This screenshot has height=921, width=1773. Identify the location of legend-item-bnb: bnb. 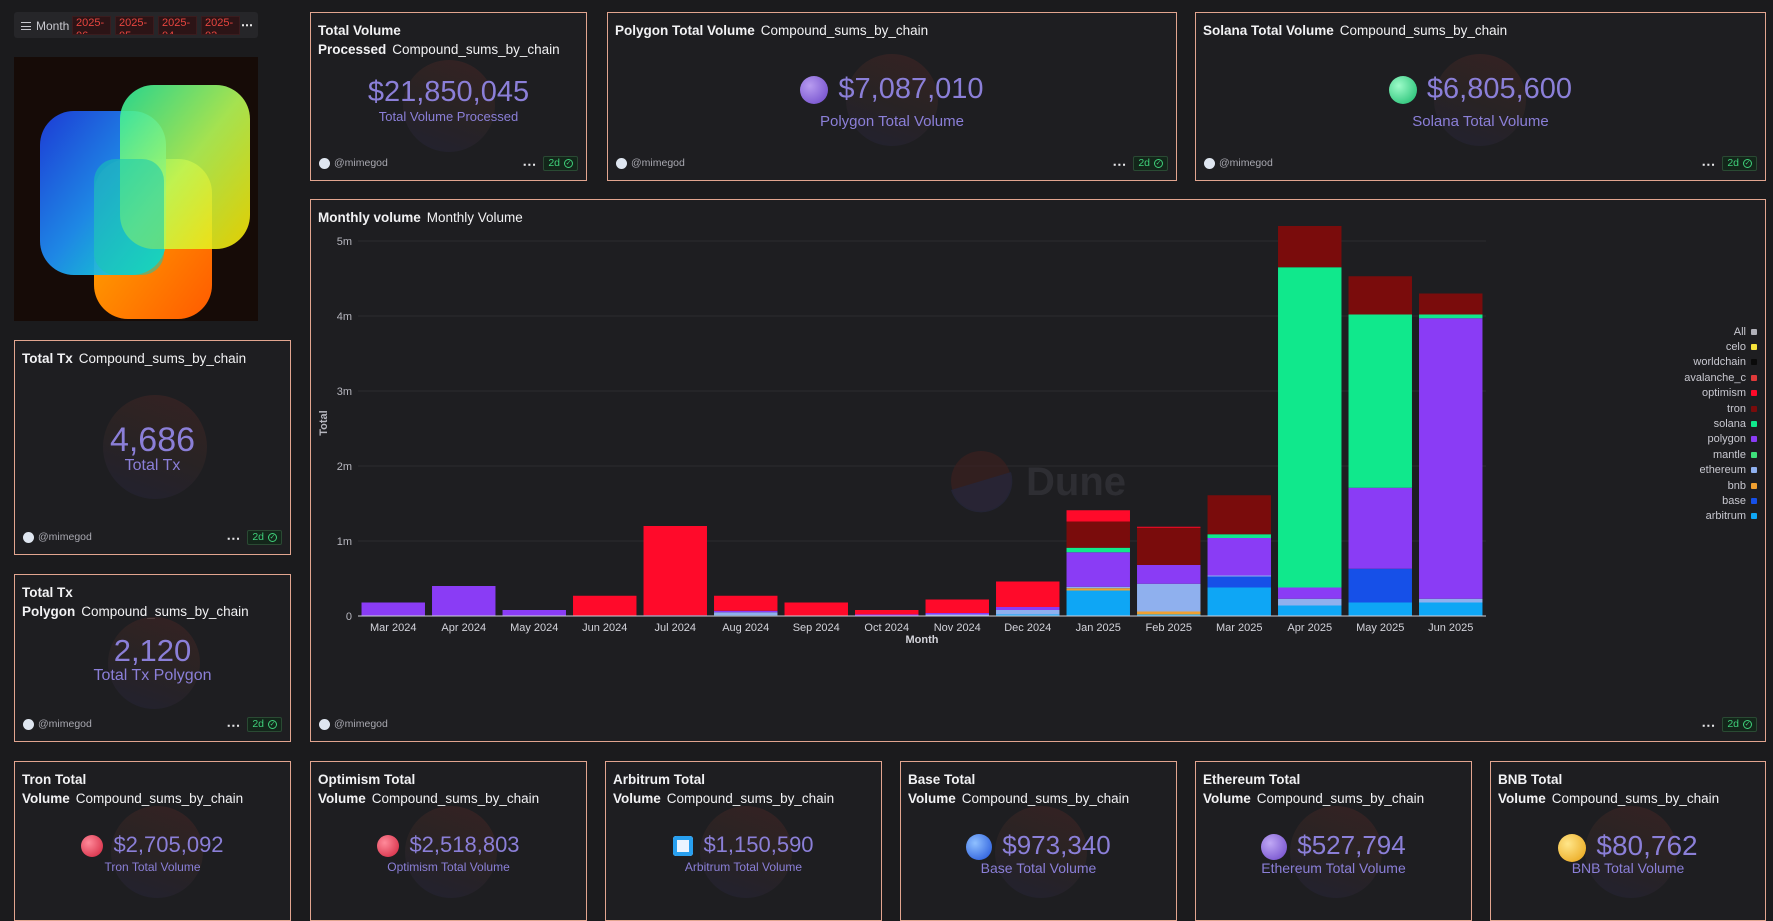
(1702, 485).